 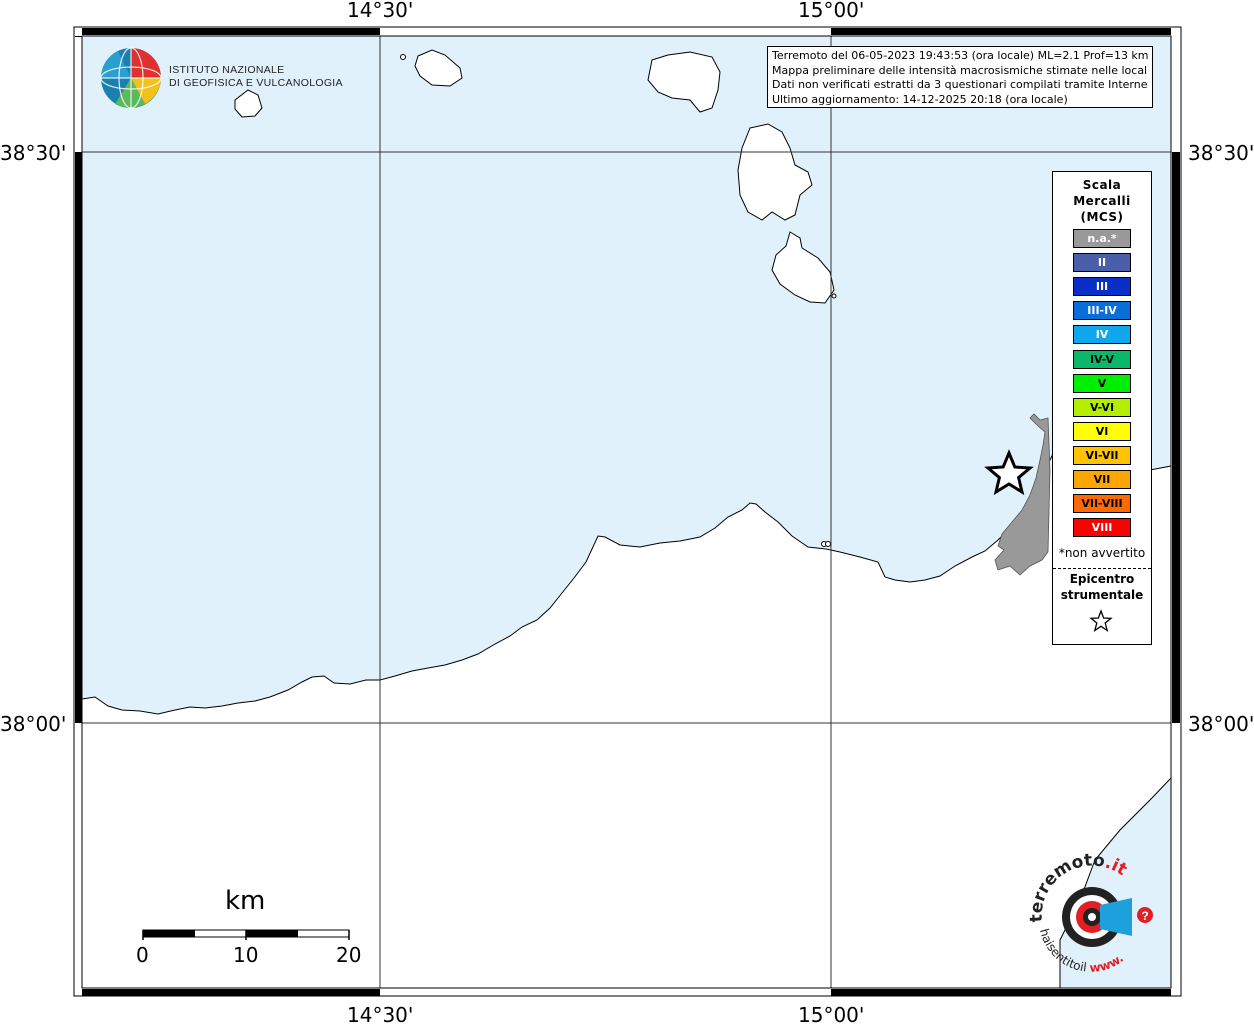 What do you see at coordinates (1102, 359) in the screenshot?
I see `legend-swatch: IV-V` at bounding box center [1102, 359].